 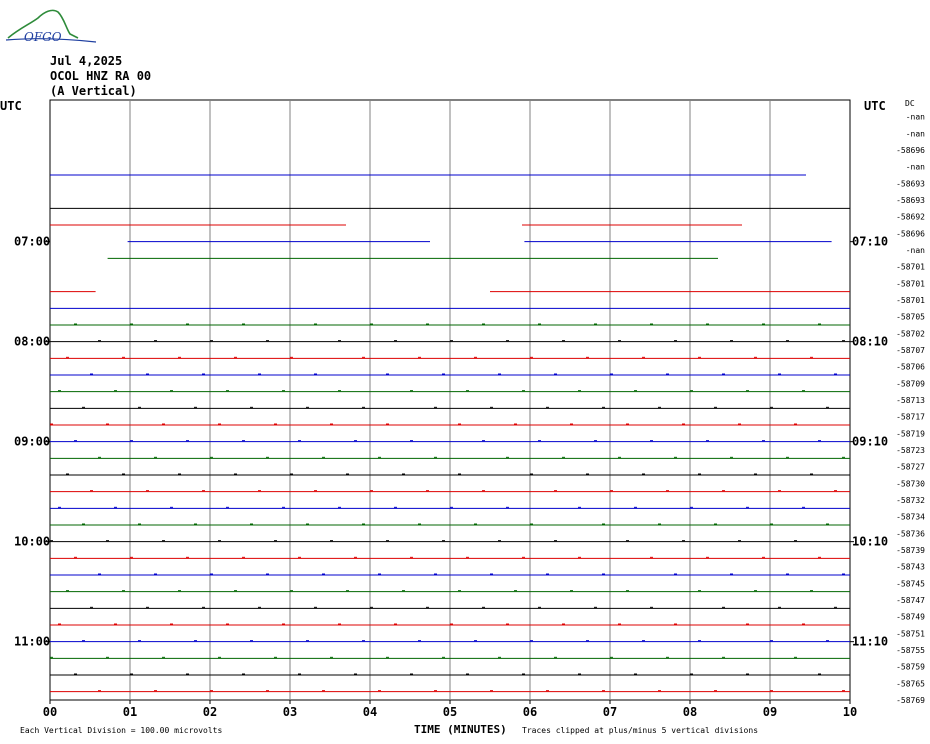 I want to click on x-tick-label: 07, so click(x=610, y=712).